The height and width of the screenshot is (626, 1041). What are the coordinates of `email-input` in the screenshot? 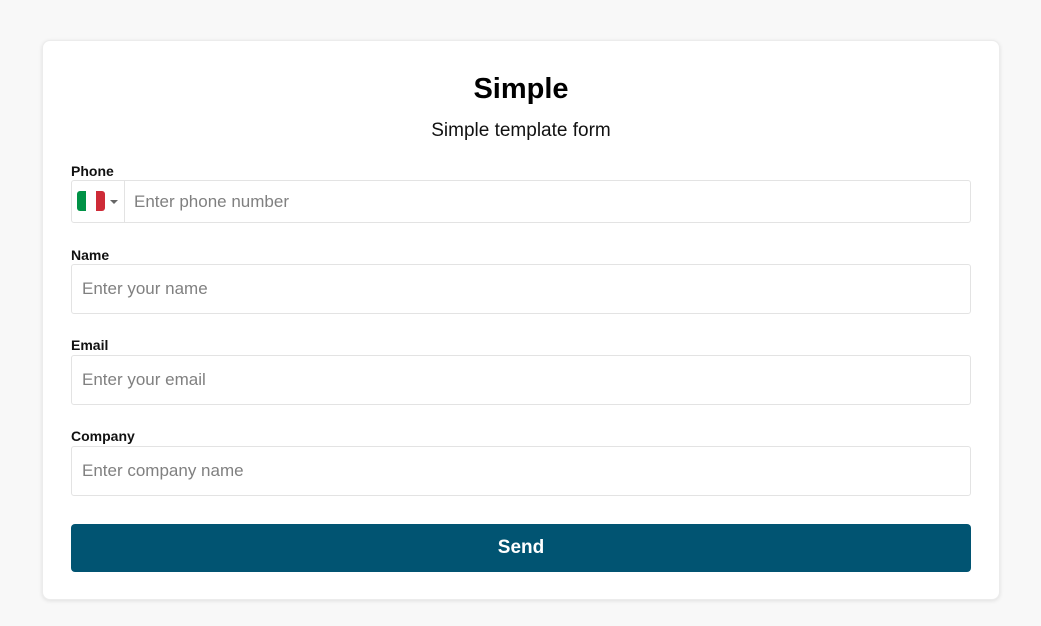 It's located at (521, 380).